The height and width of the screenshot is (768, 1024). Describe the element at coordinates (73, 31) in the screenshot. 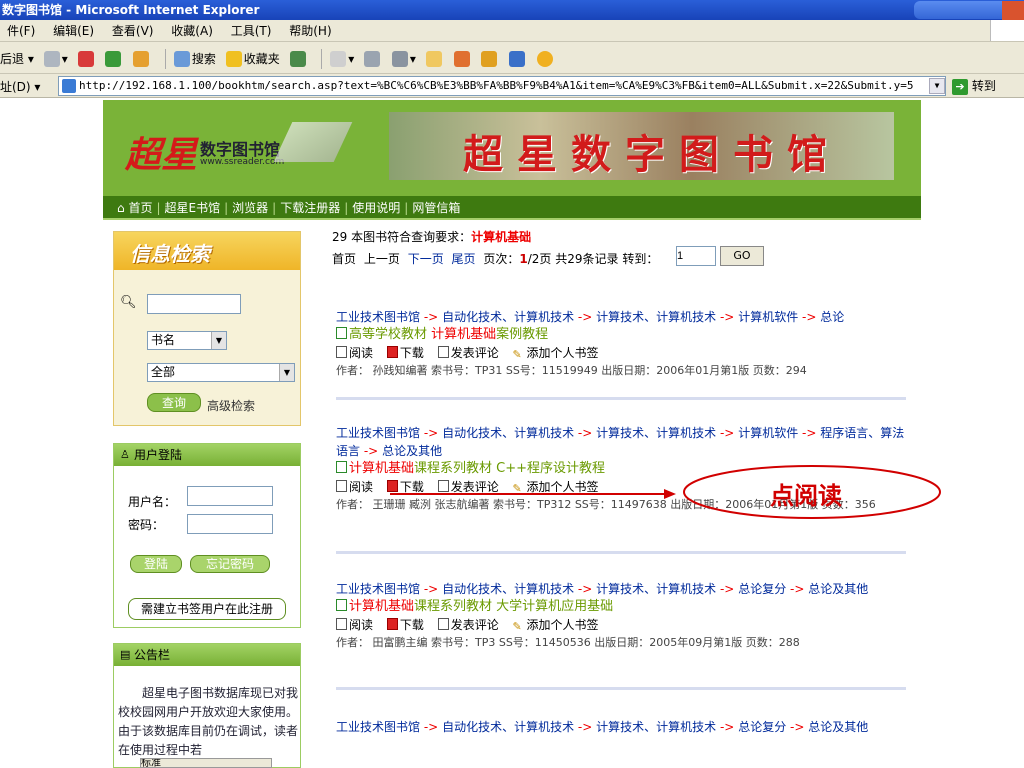

I see `menu-edit: 编辑(E)` at that location.